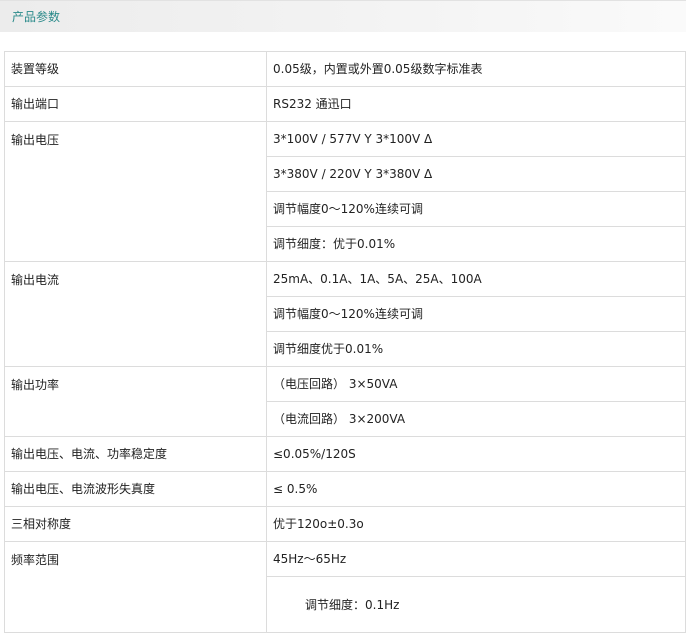 The width and height of the screenshot is (688, 635). I want to click on section-header: 产品参数, so click(343, 16).